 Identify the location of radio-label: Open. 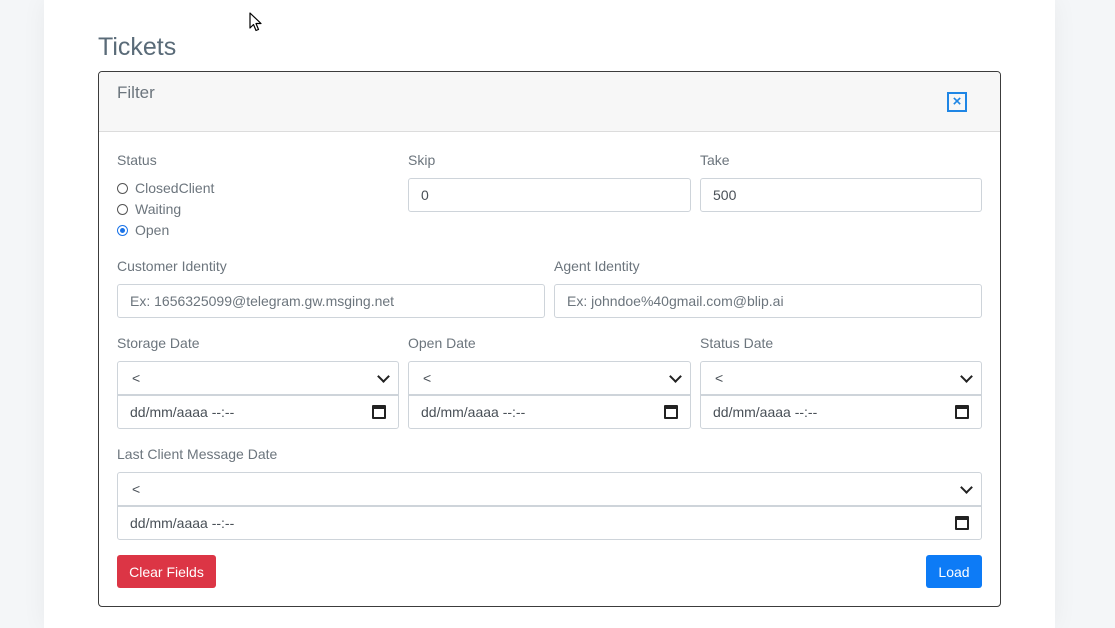
(152, 230).